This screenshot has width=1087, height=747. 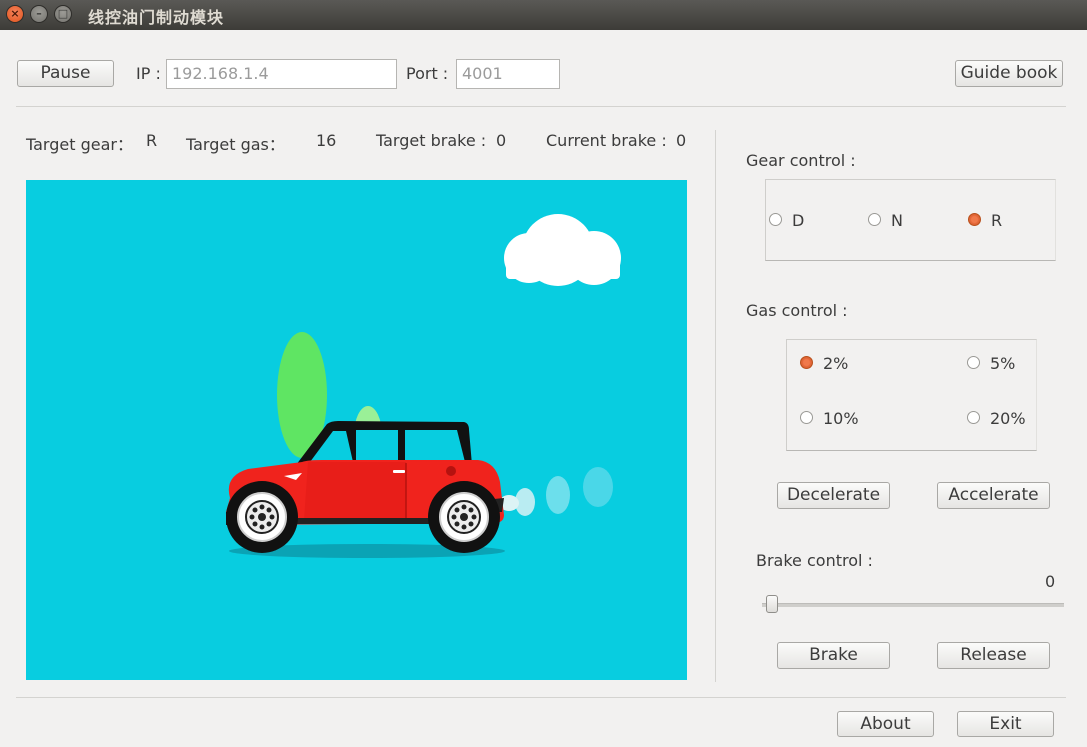 I want to click on gear-control-group, so click(x=910, y=220).